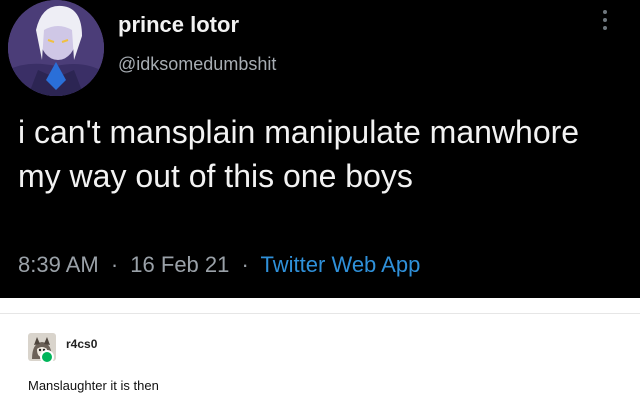  Describe the element at coordinates (47, 357) in the screenshot. I see `reblog-badge-icon` at that location.